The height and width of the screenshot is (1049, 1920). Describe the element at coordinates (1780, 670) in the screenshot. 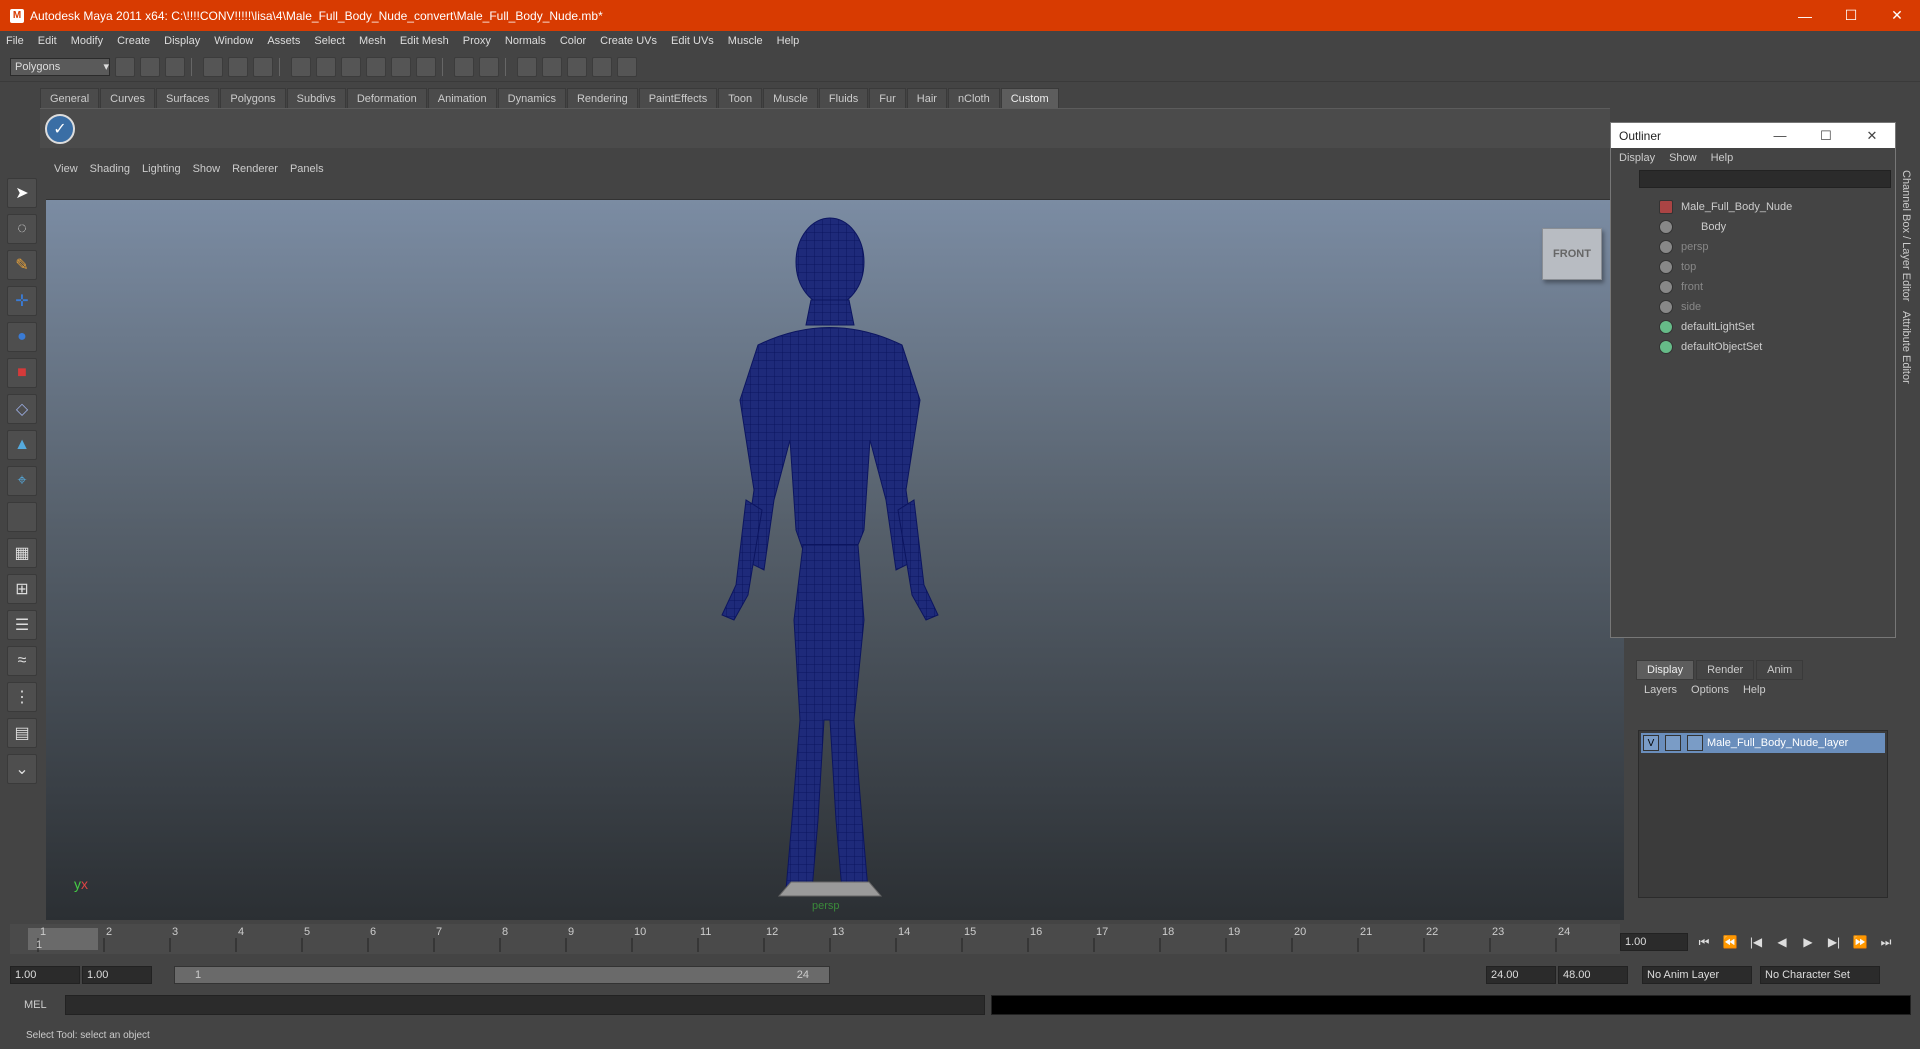

I see `layer-tab-anim: Anim` at that location.